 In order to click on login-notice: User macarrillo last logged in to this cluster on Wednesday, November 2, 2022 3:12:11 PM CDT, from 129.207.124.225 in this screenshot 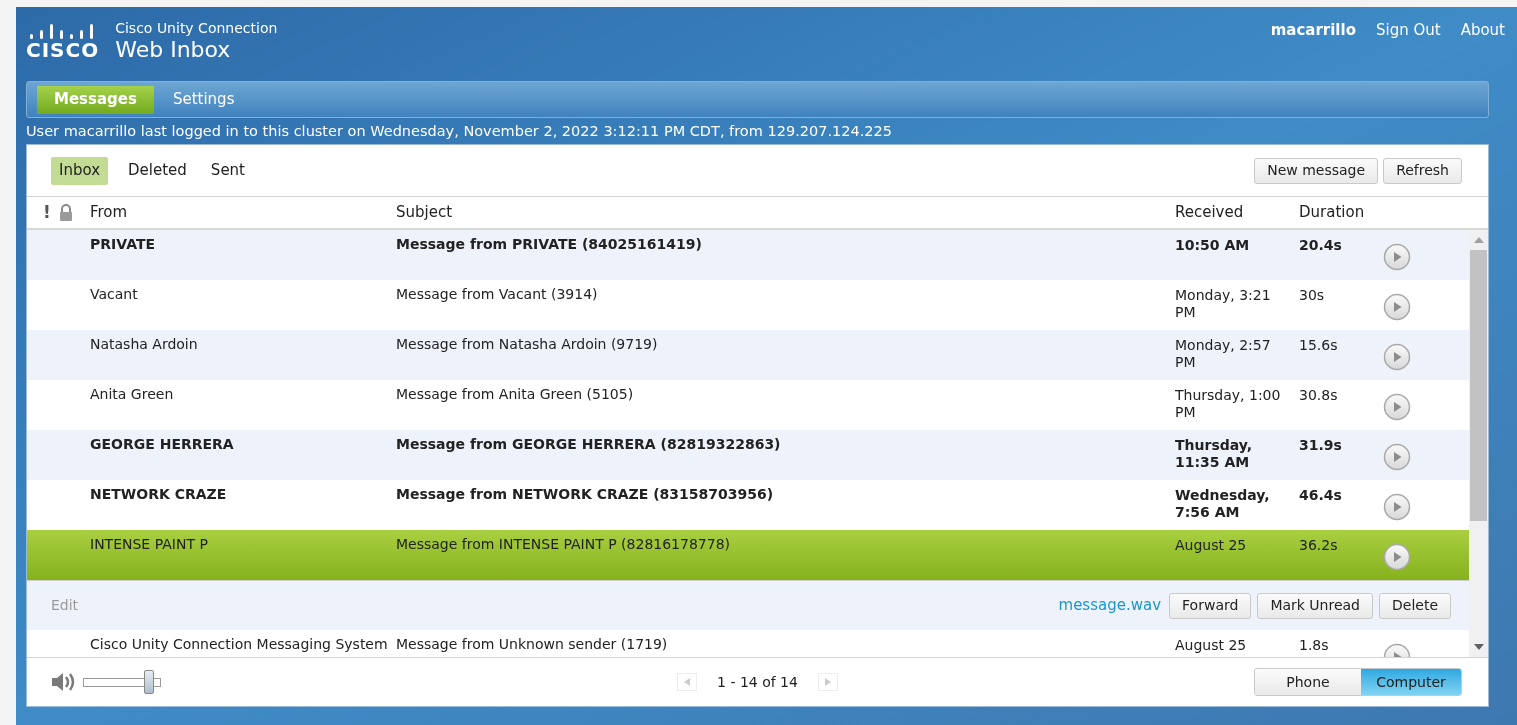, I will do `click(459, 132)`.